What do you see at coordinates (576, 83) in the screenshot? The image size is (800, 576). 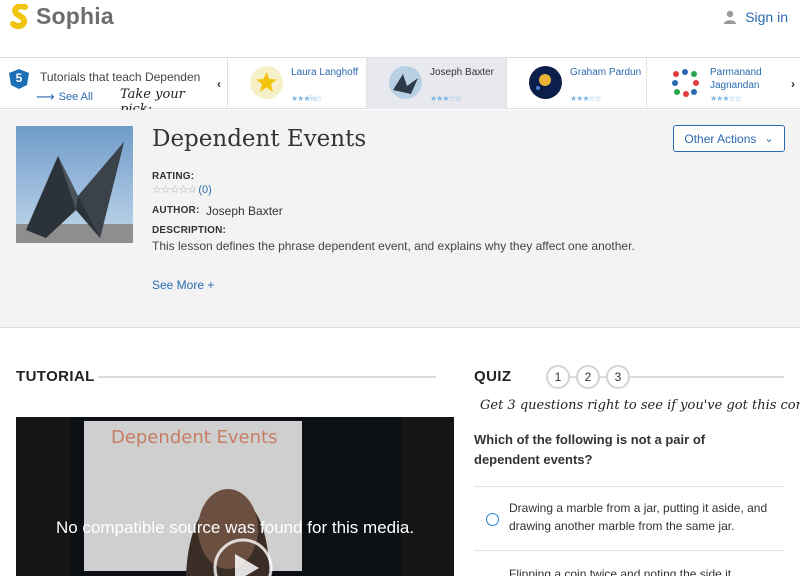 I see `tutorial-card: Graham Pardun ★★★☆☆` at bounding box center [576, 83].